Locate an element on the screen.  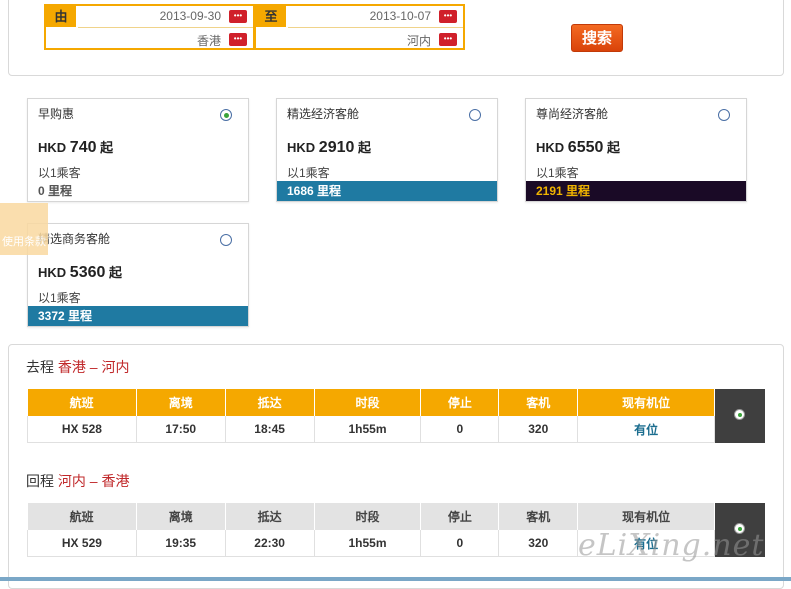
fare-name: 尊尚经济客舱 is located at coordinates (572, 114).